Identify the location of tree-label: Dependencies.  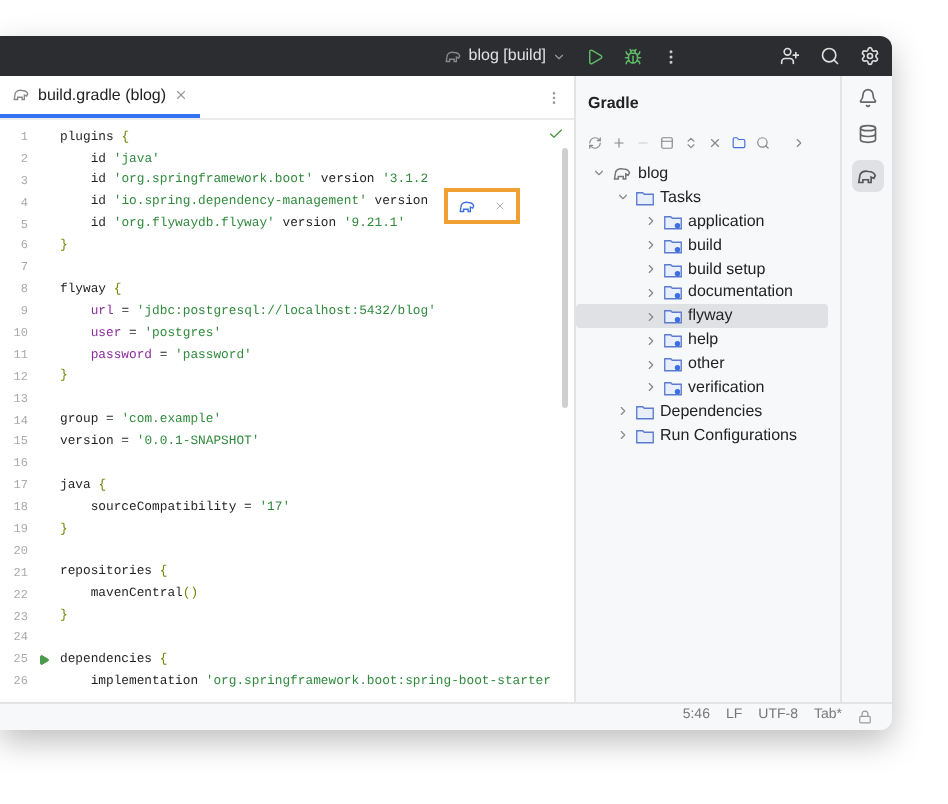
(711, 411).